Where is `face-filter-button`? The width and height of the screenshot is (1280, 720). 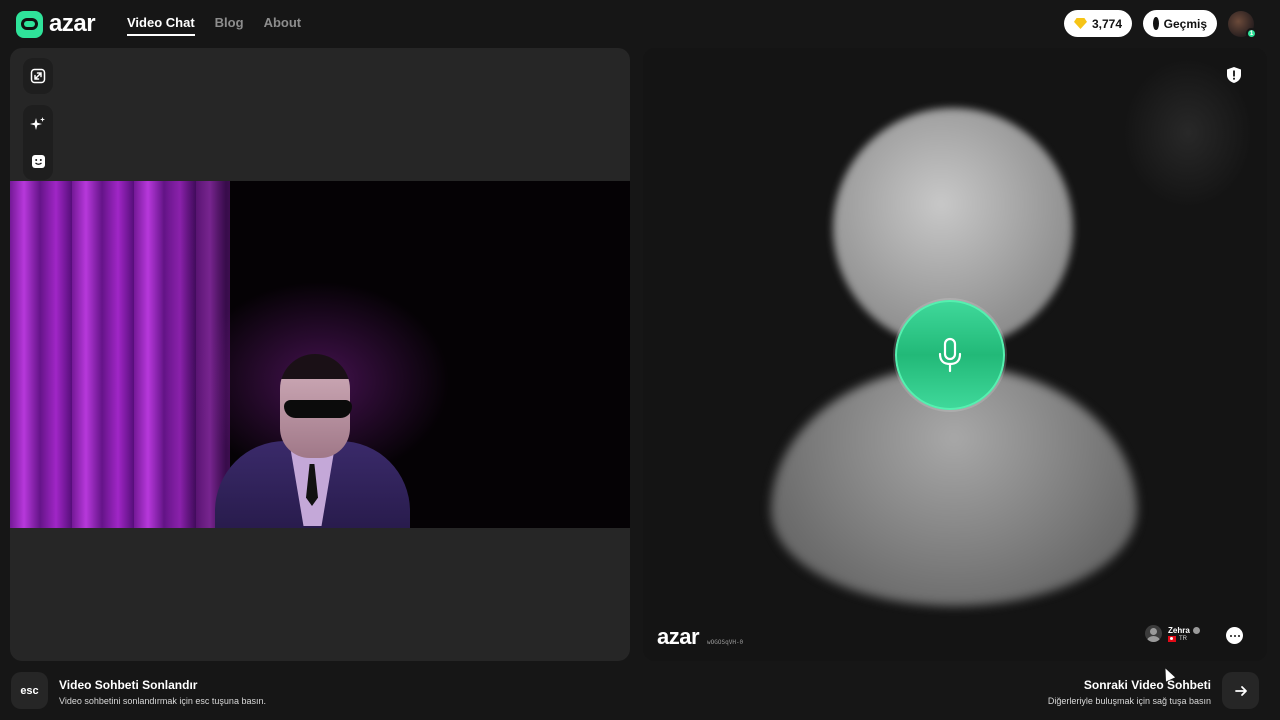
face-filter-button is located at coordinates (38, 161).